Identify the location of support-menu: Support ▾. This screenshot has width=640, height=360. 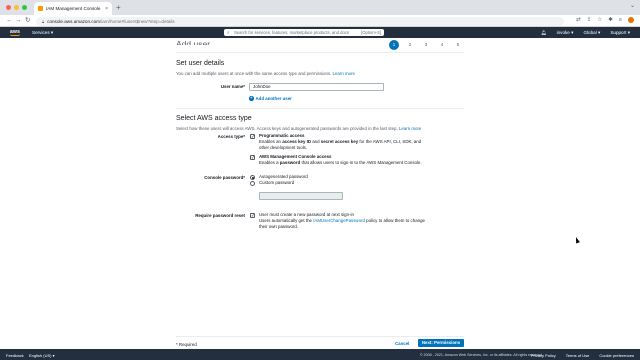
(620, 33).